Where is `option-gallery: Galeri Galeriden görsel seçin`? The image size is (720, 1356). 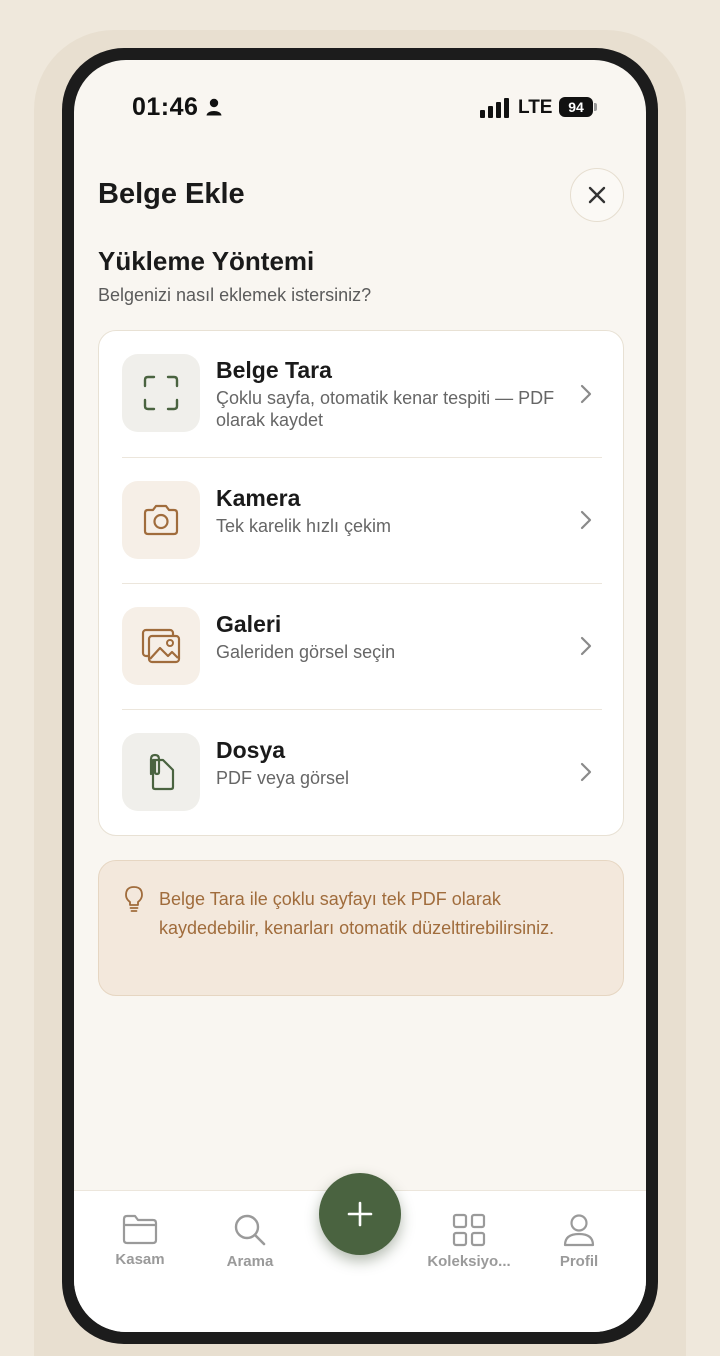
option-gallery: Galeri Galeriden görsel seçin is located at coordinates (361, 646).